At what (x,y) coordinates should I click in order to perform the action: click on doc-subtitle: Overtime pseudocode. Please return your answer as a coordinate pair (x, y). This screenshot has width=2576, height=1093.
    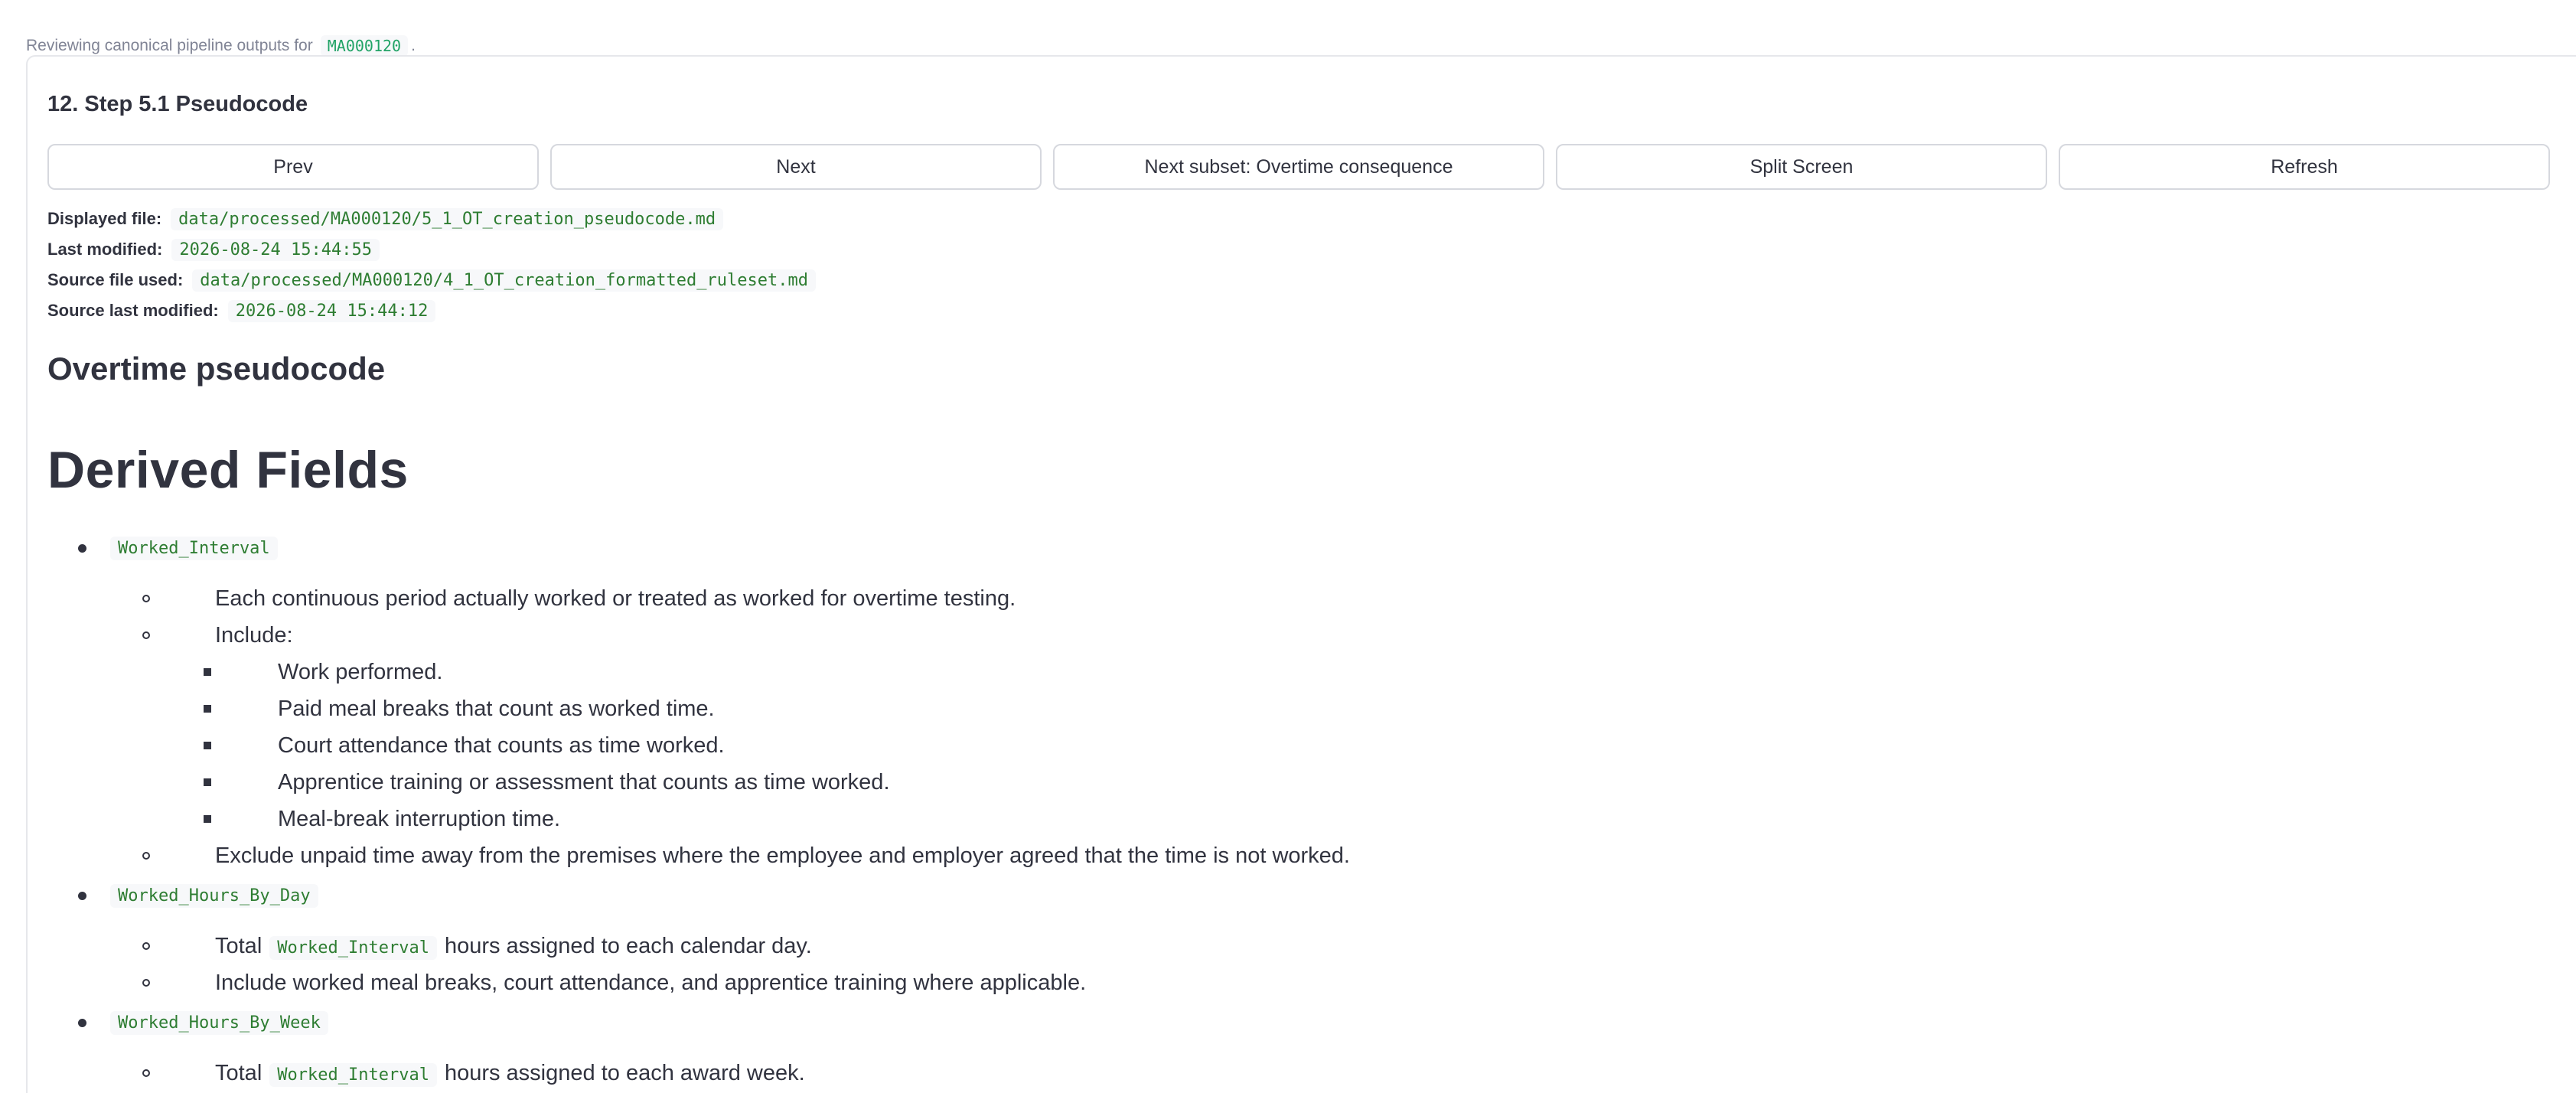
    Looking at the image, I should click on (216, 369).